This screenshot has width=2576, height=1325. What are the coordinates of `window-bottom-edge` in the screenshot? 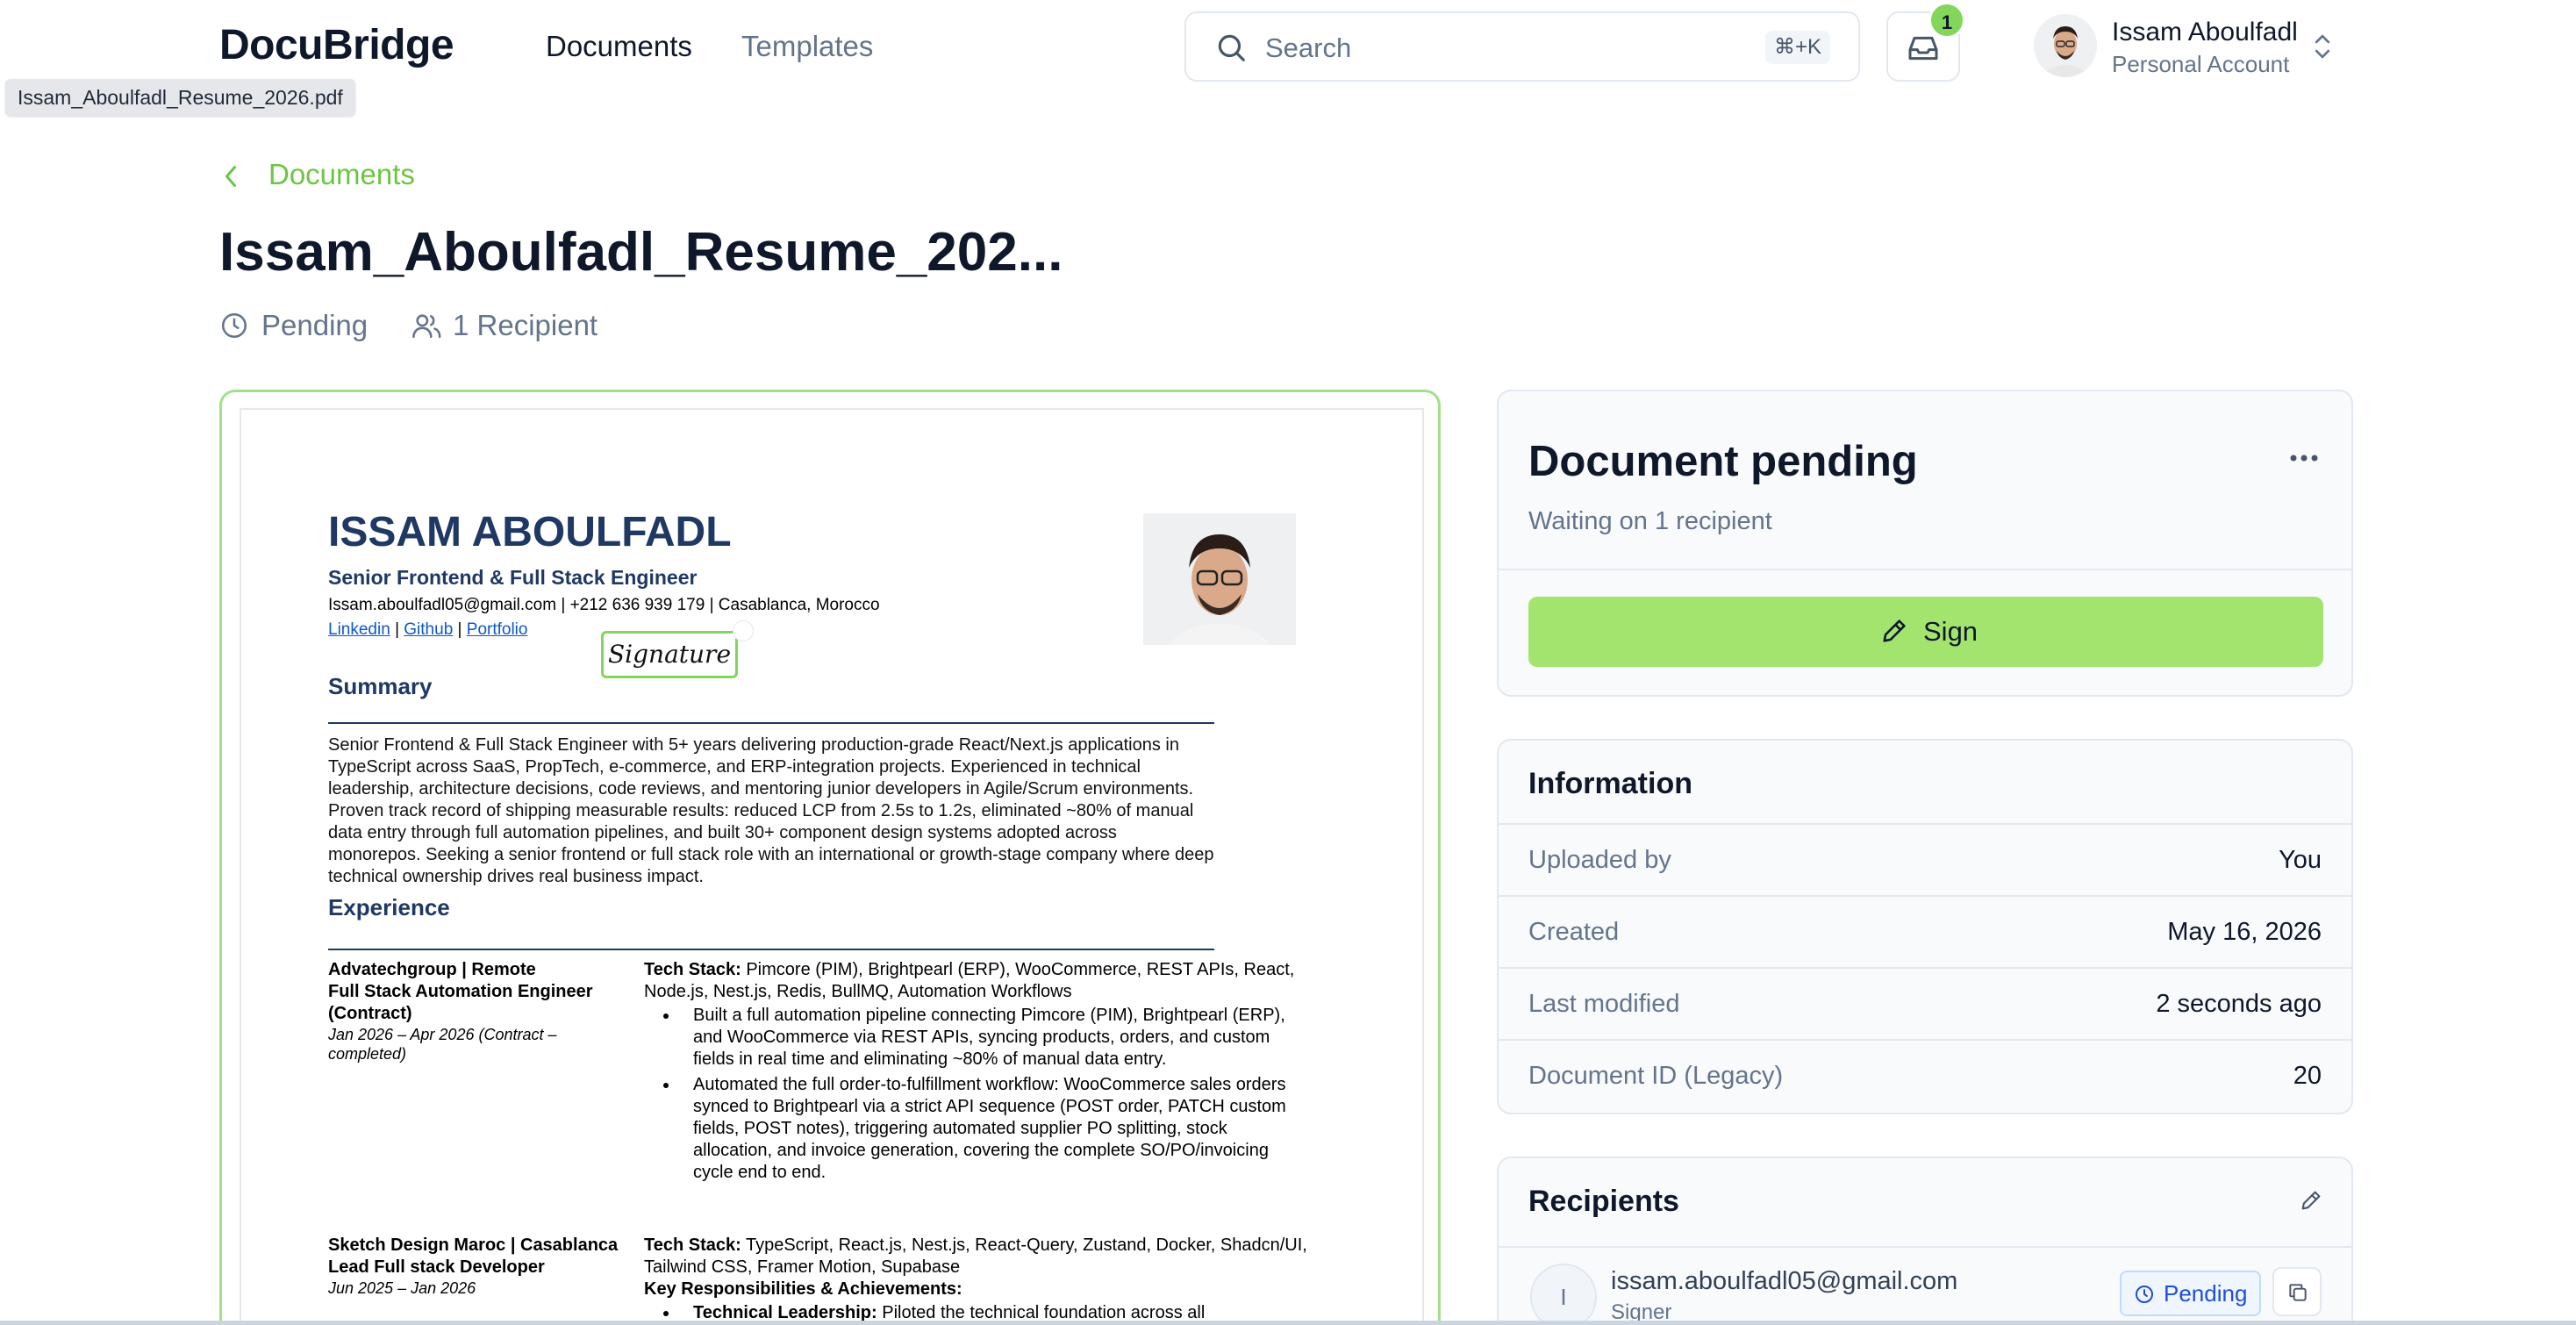 It's located at (1288, 1323).